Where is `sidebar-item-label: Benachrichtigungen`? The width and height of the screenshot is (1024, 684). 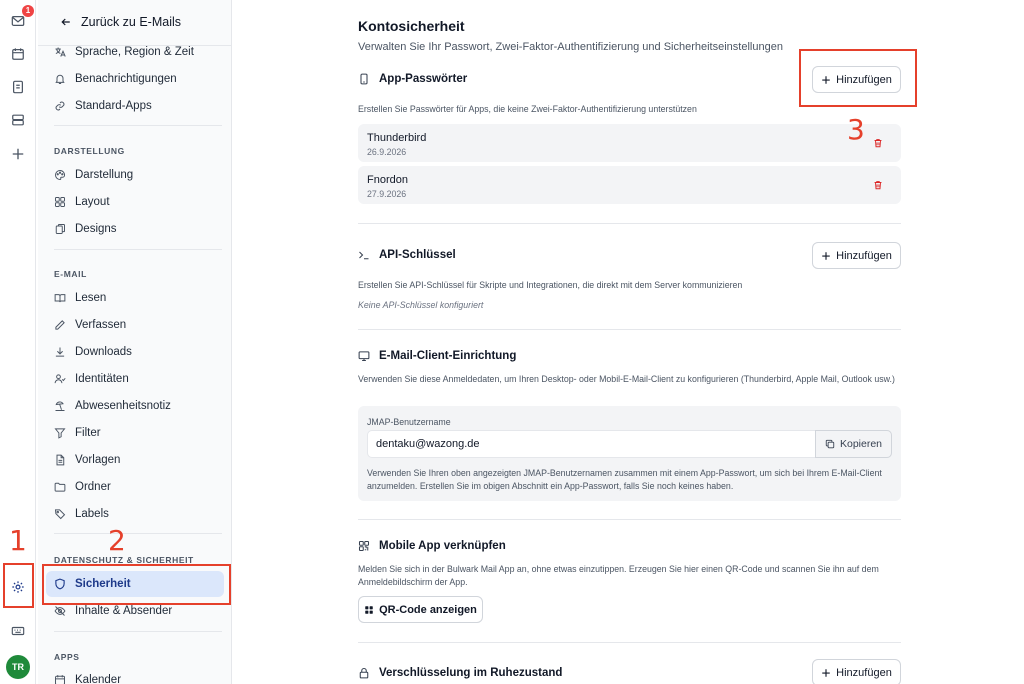
sidebar-item-label: Benachrichtigungen is located at coordinates (126, 79).